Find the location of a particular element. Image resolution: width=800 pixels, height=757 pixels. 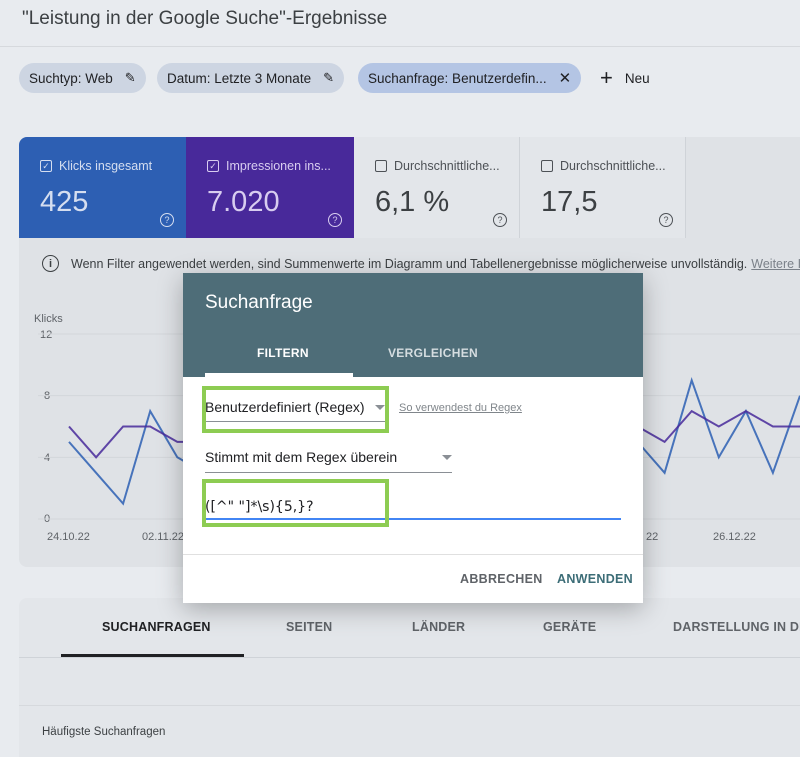

cancel-button: ABBRECHEN is located at coordinates (501, 579).